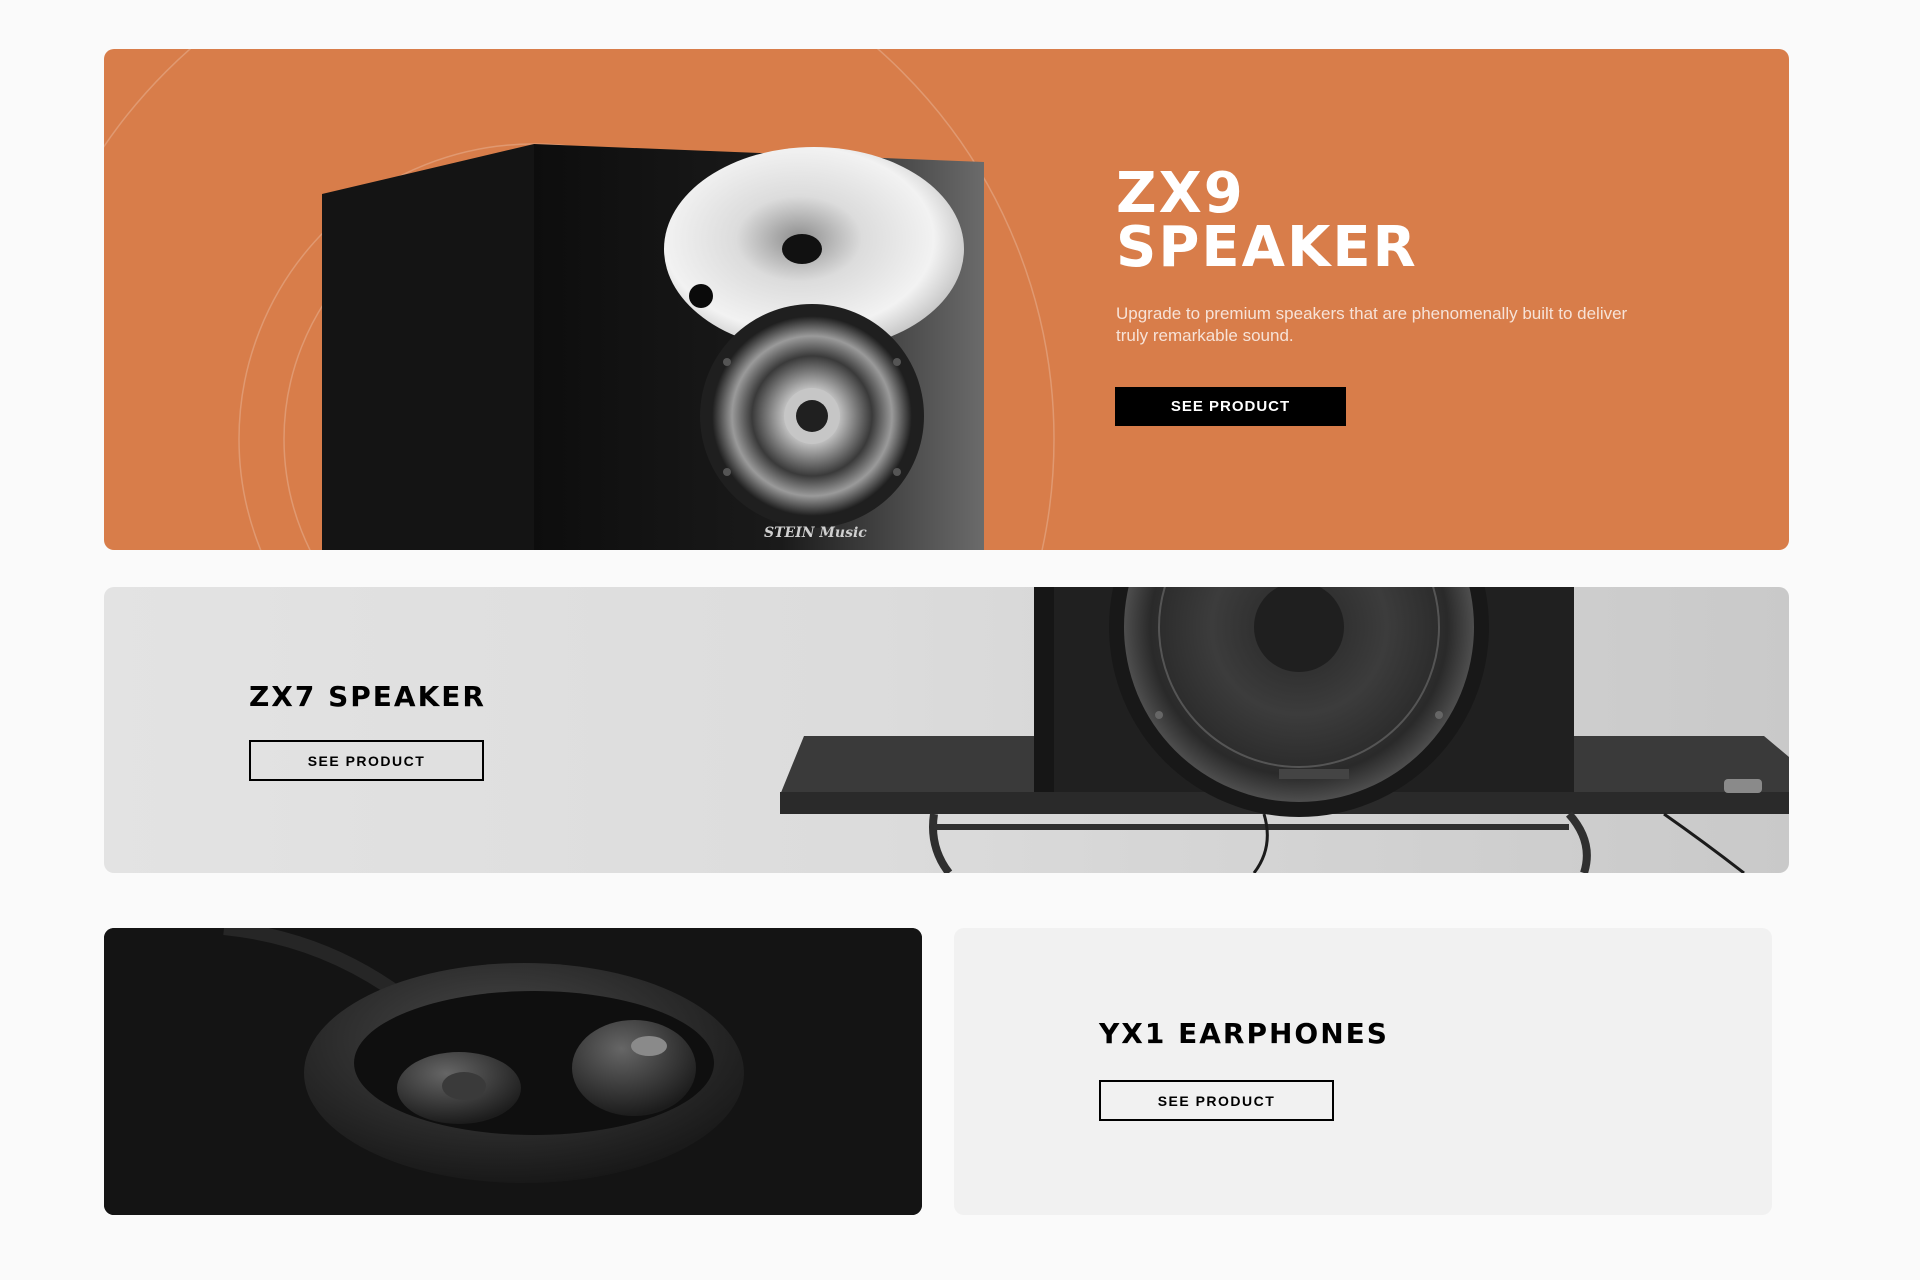 Image resolution: width=1920 pixels, height=1280 pixels. What do you see at coordinates (366, 760) in the screenshot?
I see `zx7-see-product-button: SEE PRODUCT` at bounding box center [366, 760].